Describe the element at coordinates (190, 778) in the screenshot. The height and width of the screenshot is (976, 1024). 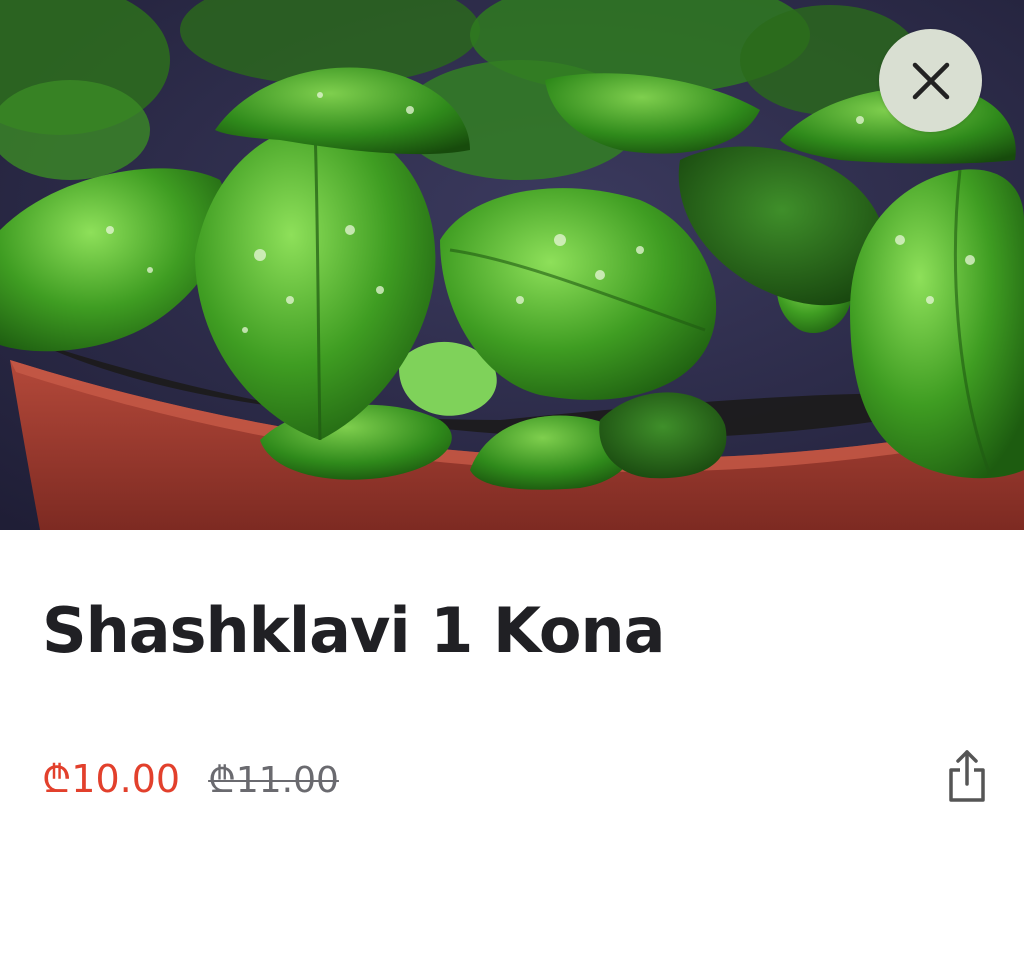
I see `price-row: ₾10.00 ₾11.00` at that location.